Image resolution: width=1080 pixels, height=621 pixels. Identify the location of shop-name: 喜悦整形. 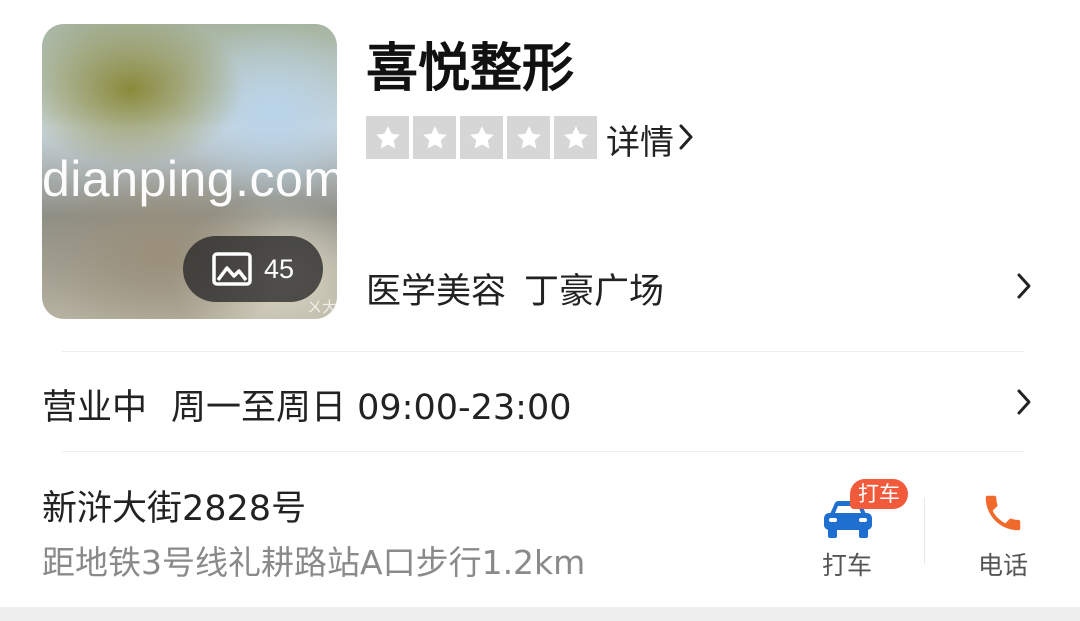
(470, 69).